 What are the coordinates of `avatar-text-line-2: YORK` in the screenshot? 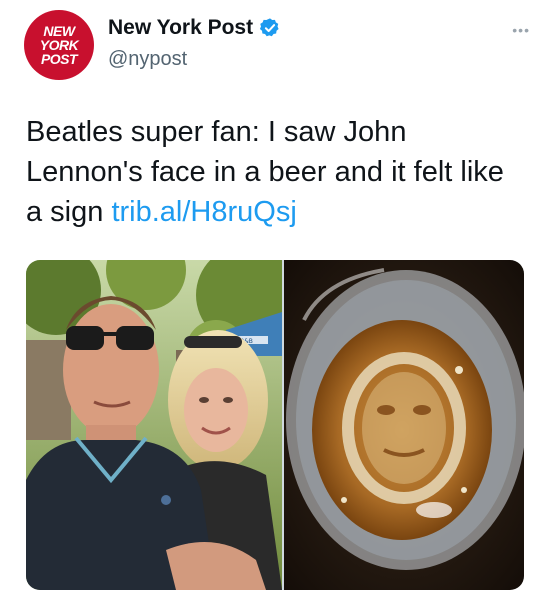 It's located at (59, 45).